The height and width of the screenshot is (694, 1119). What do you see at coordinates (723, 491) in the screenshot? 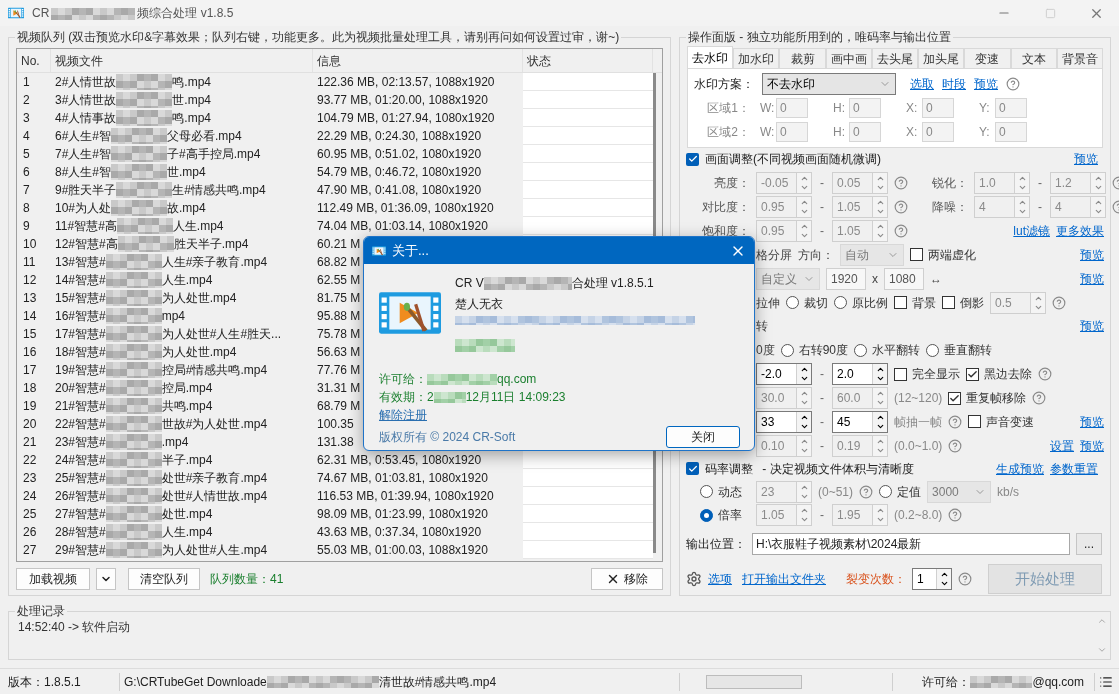
I see `radio-button: 动态` at bounding box center [723, 491].